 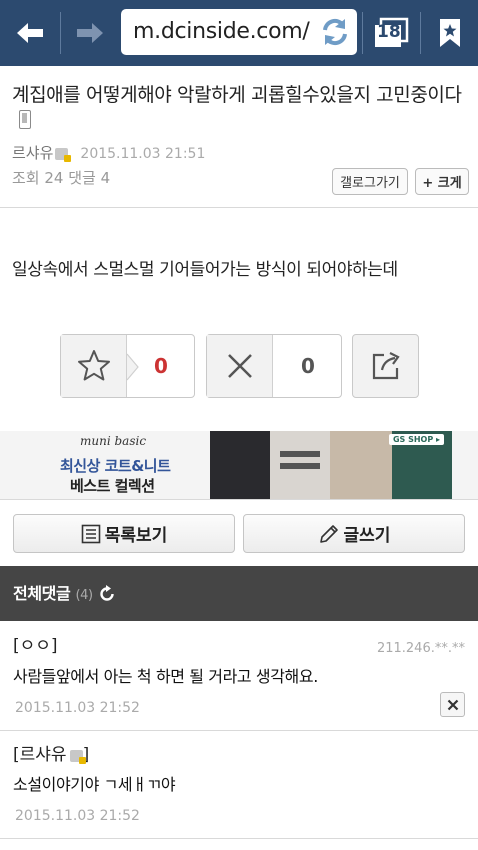 I want to click on browser-toolbar: m.dcinside.com/ 18, so click(x=239, y=33).